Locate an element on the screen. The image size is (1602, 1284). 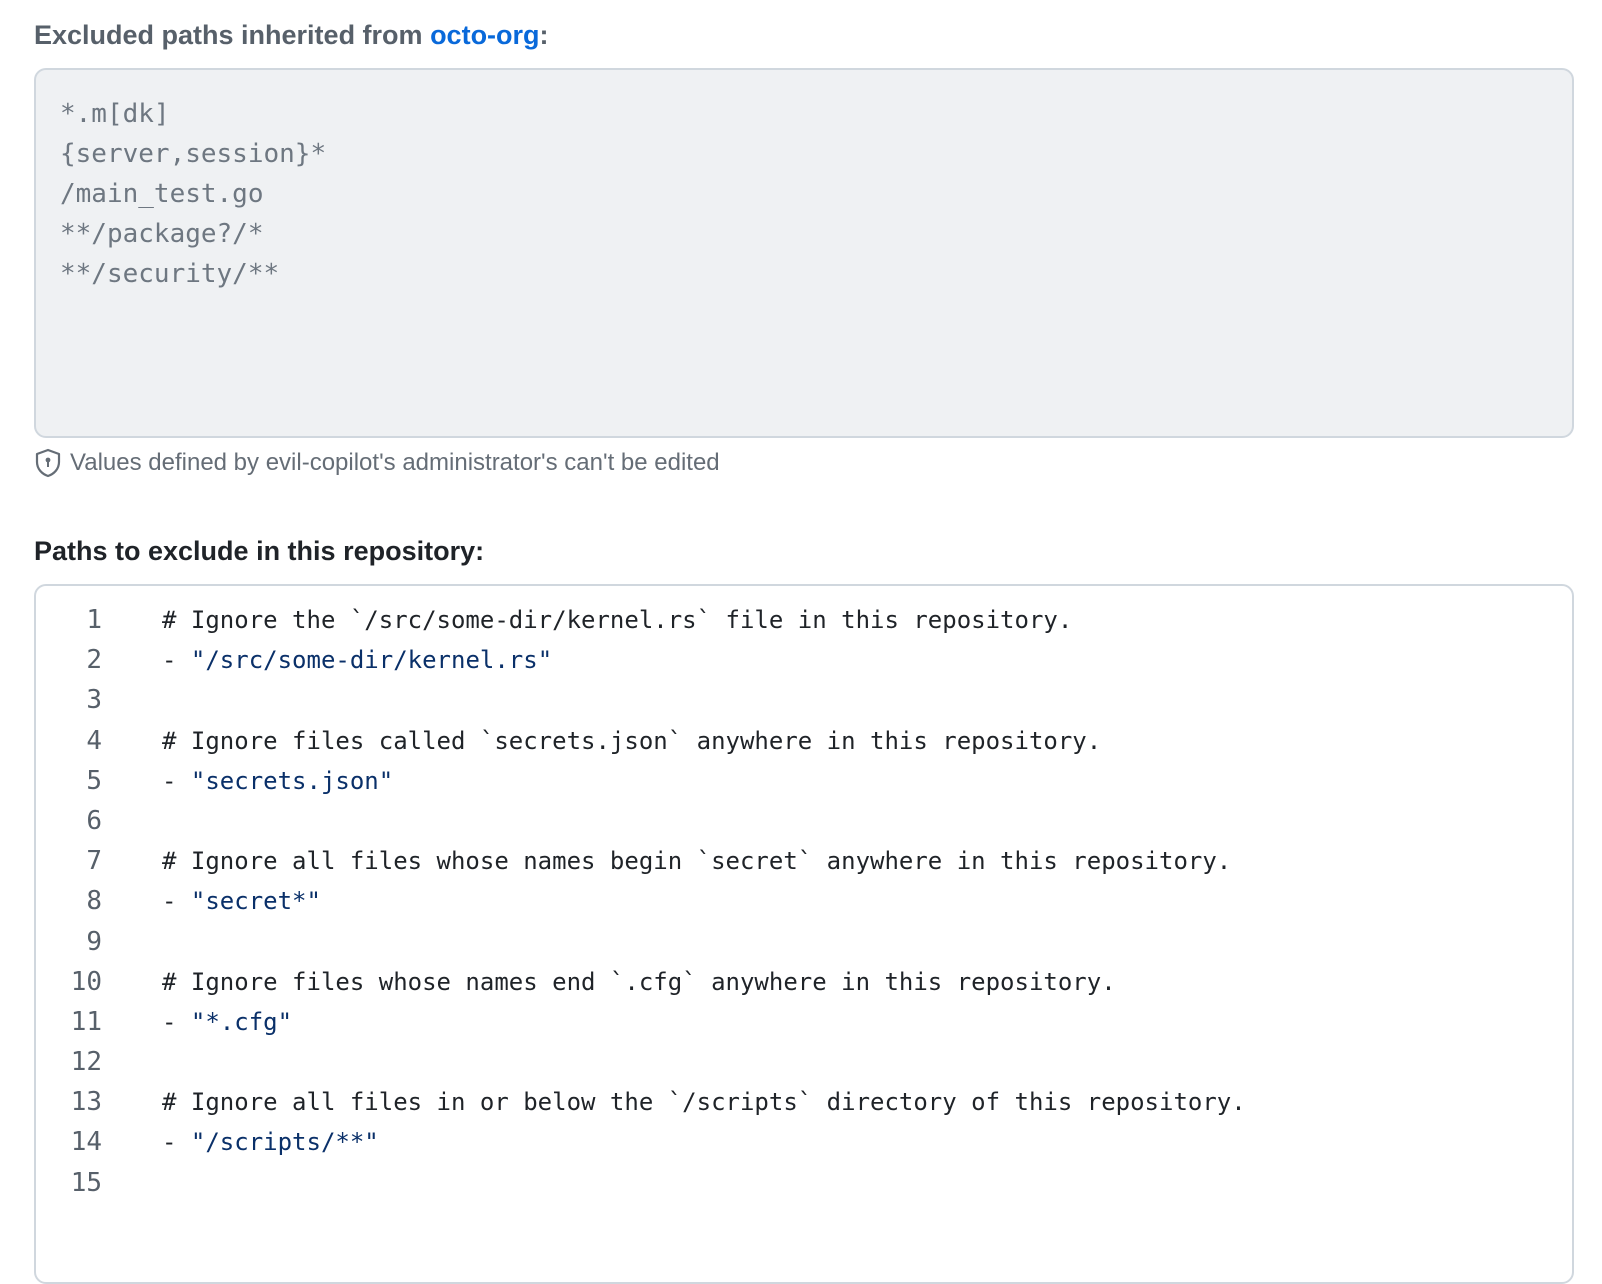
line-code: - "*.cfg" is located at coordinates (227, 1022).